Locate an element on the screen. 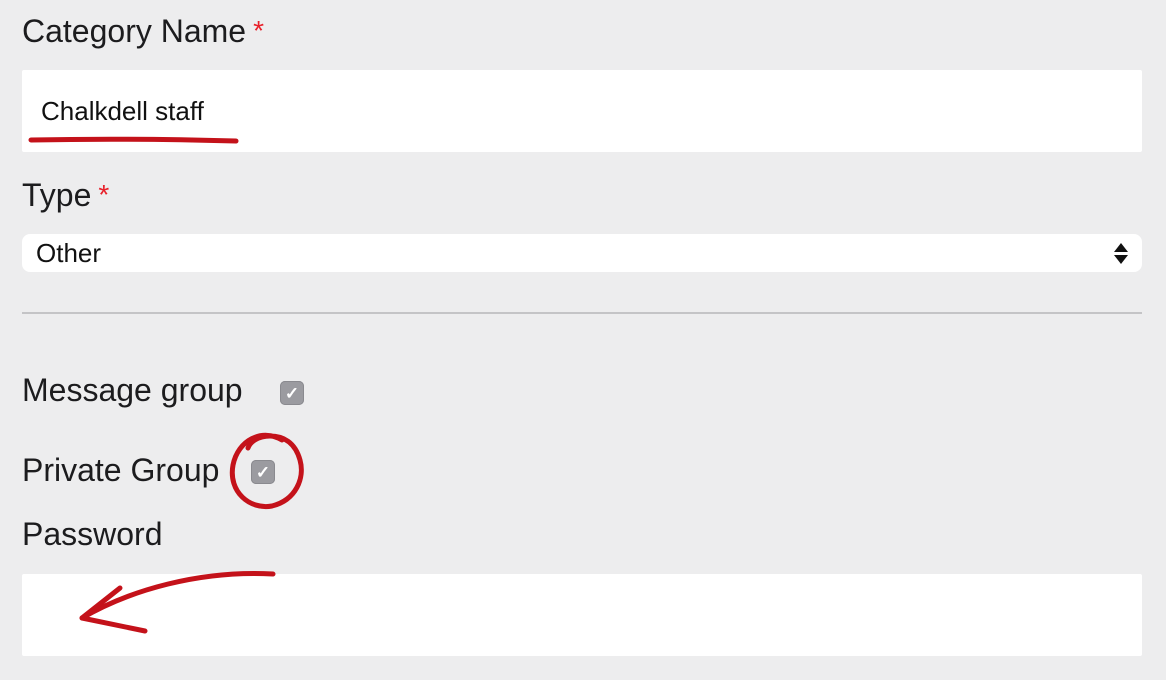  password-input is located at coordinates (582, 615).